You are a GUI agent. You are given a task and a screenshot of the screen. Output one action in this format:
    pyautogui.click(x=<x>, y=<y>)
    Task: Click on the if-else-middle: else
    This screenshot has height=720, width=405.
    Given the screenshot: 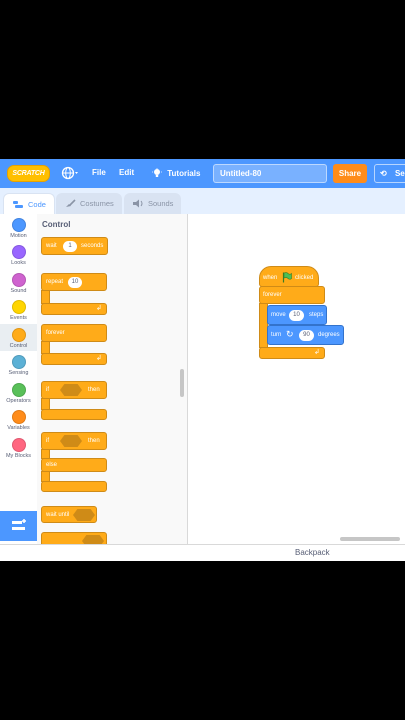 What is the action you would take?
    pyautogui.click(x=74, y=465)
    